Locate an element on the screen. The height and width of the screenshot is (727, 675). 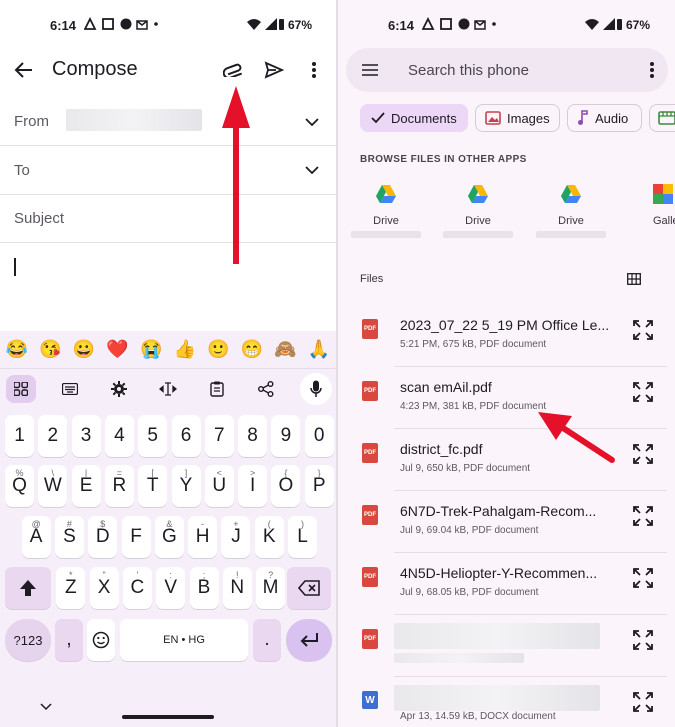
body-text-cursor is located at coordinates (15, 267).